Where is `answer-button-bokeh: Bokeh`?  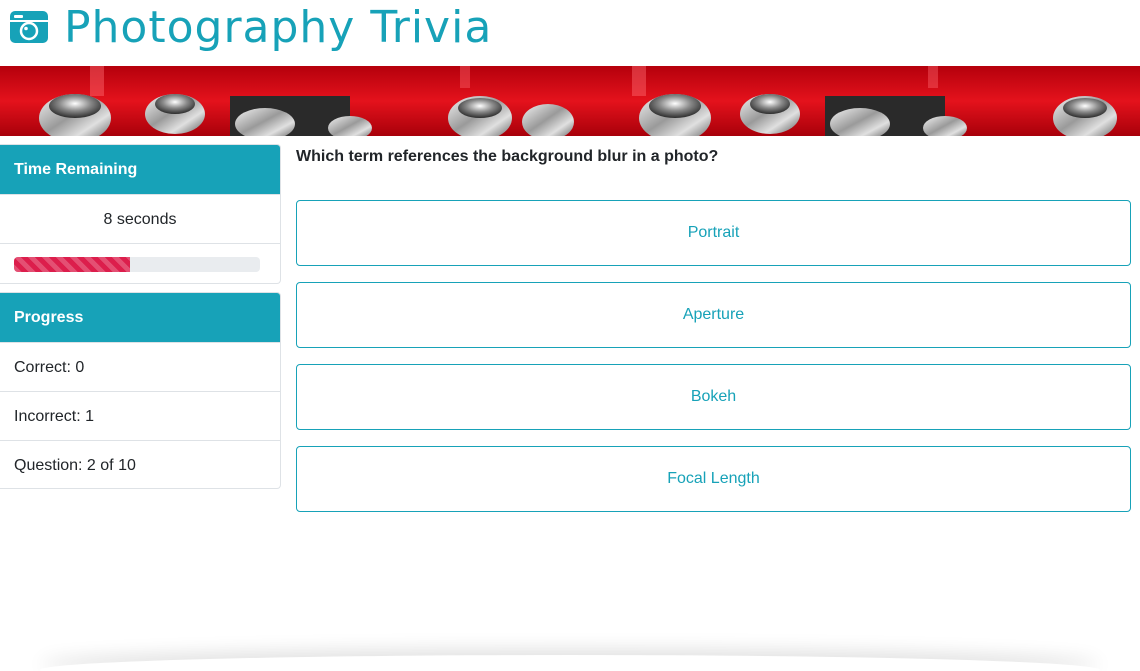 answer-button-bokeh: Bokeh is located at coordinates (713, 397).